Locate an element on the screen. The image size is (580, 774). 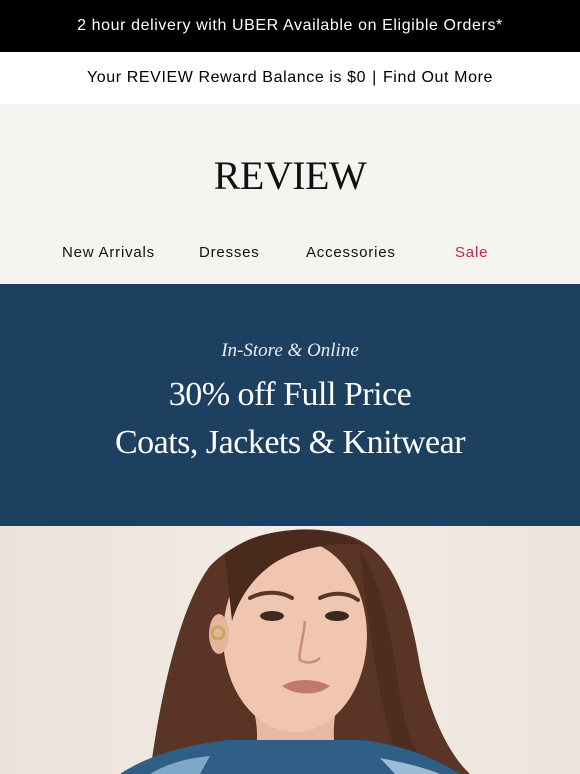
nav-item-new-arrivals: New Arrivals is located at coordinates (108, 252).